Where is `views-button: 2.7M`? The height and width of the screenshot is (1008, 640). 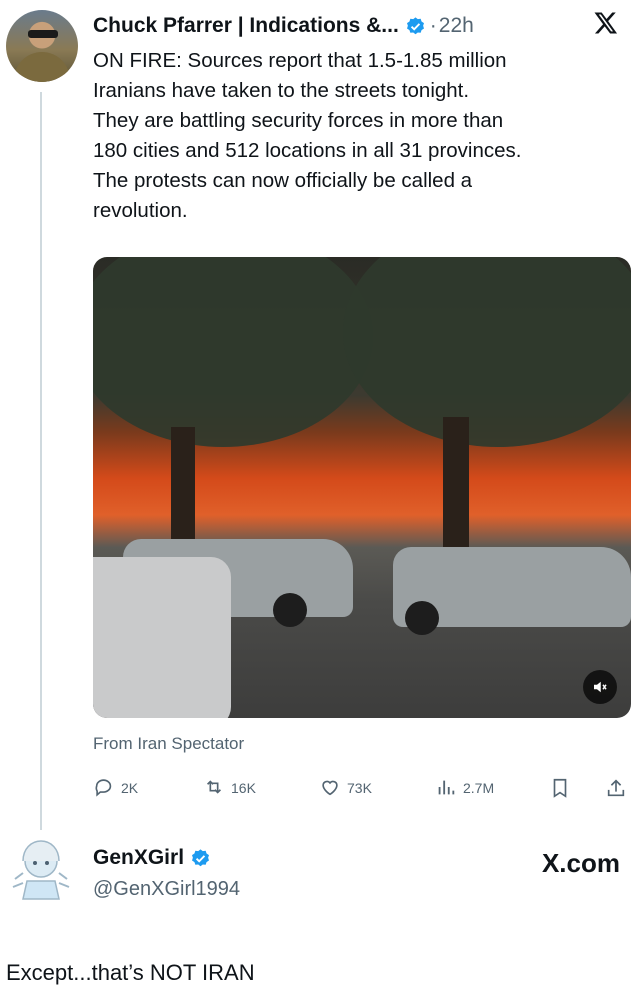 views-button: 2.7M is located at coordinates (464, 788).